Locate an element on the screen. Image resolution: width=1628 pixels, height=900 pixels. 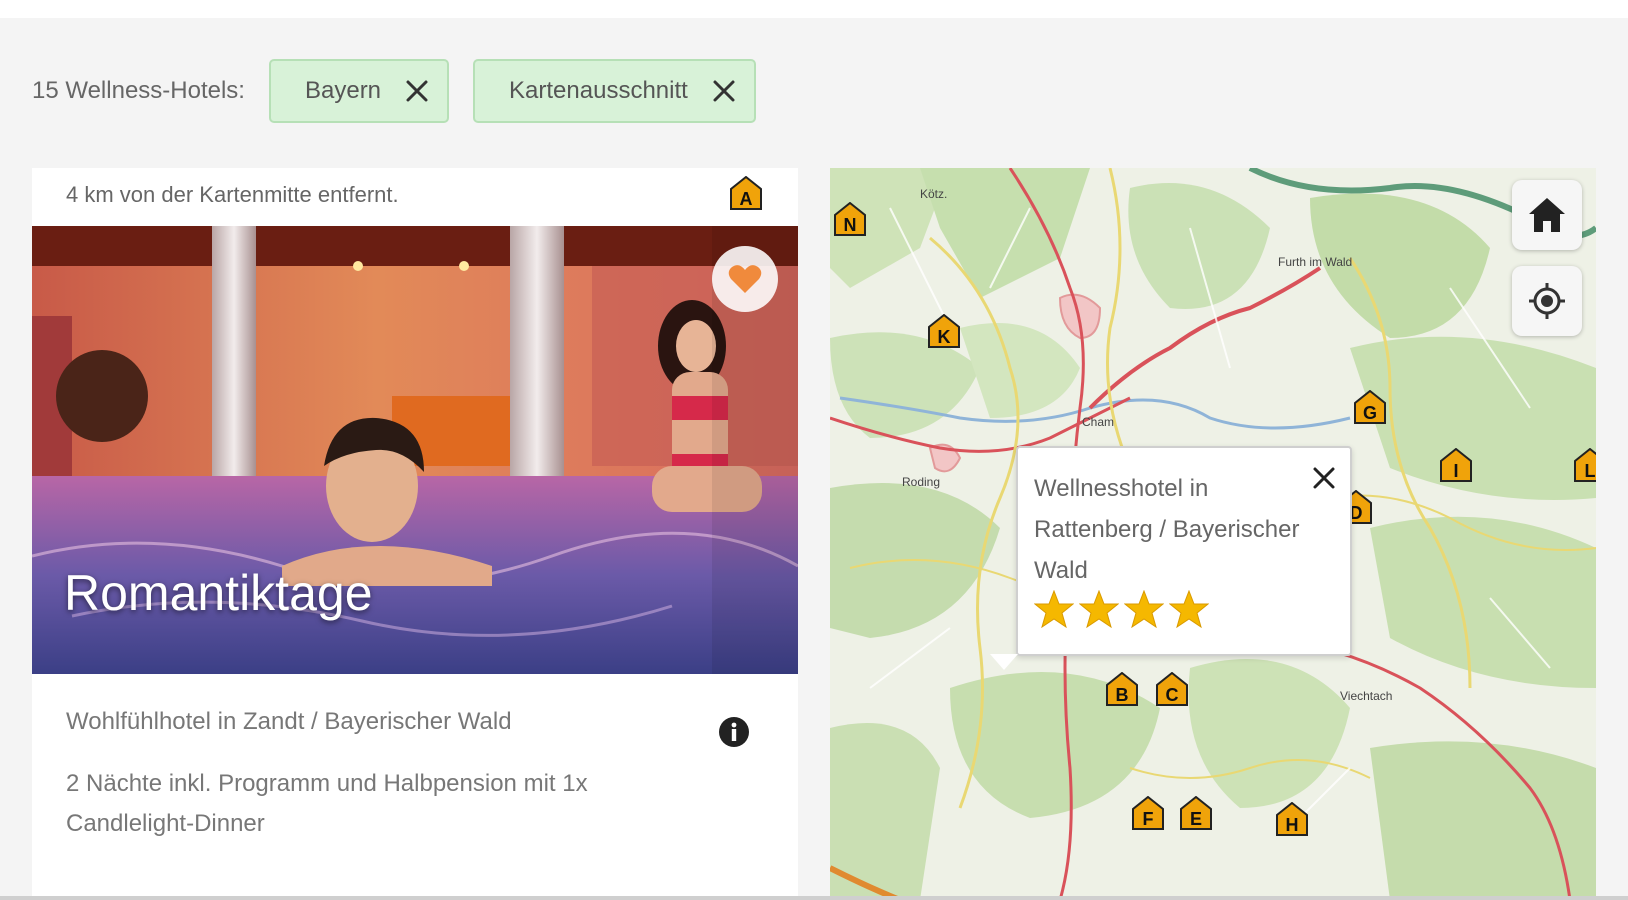
hotel-marker-e: E is located at coordinates (1196, 813).